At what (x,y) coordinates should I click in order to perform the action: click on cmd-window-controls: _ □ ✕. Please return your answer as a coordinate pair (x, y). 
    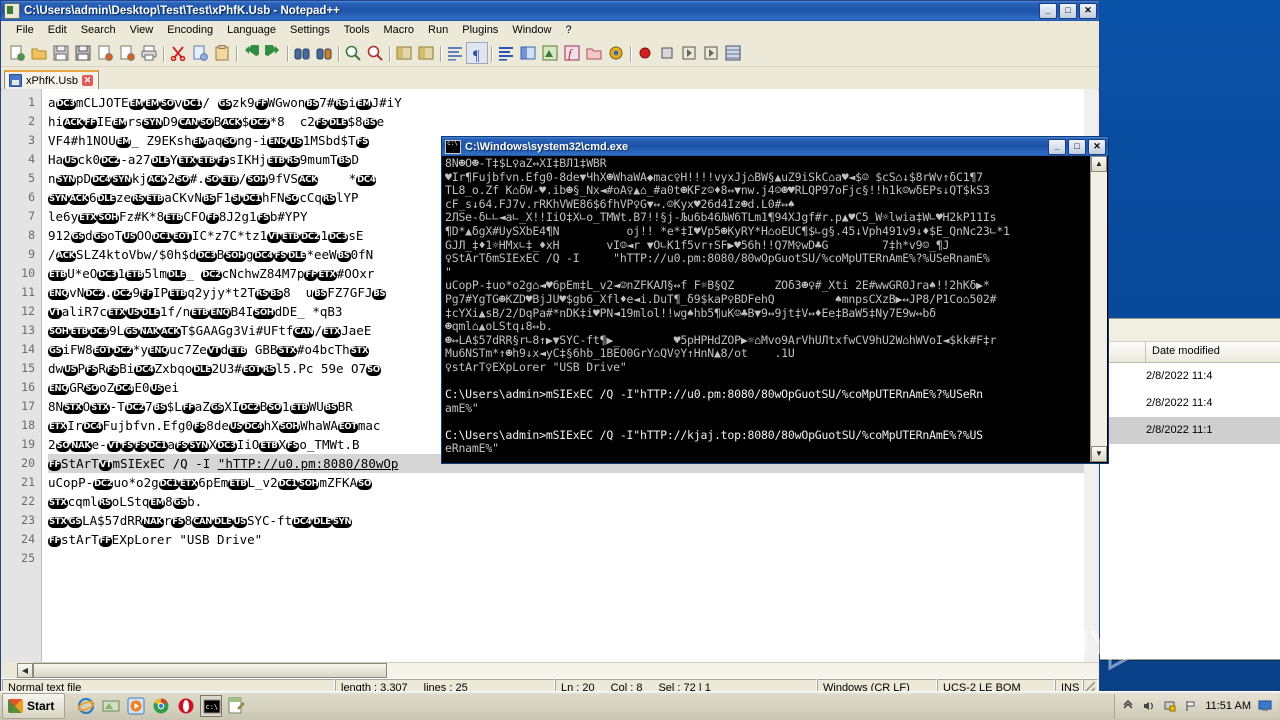
    Looking at the image, I should click on (1077, 146).